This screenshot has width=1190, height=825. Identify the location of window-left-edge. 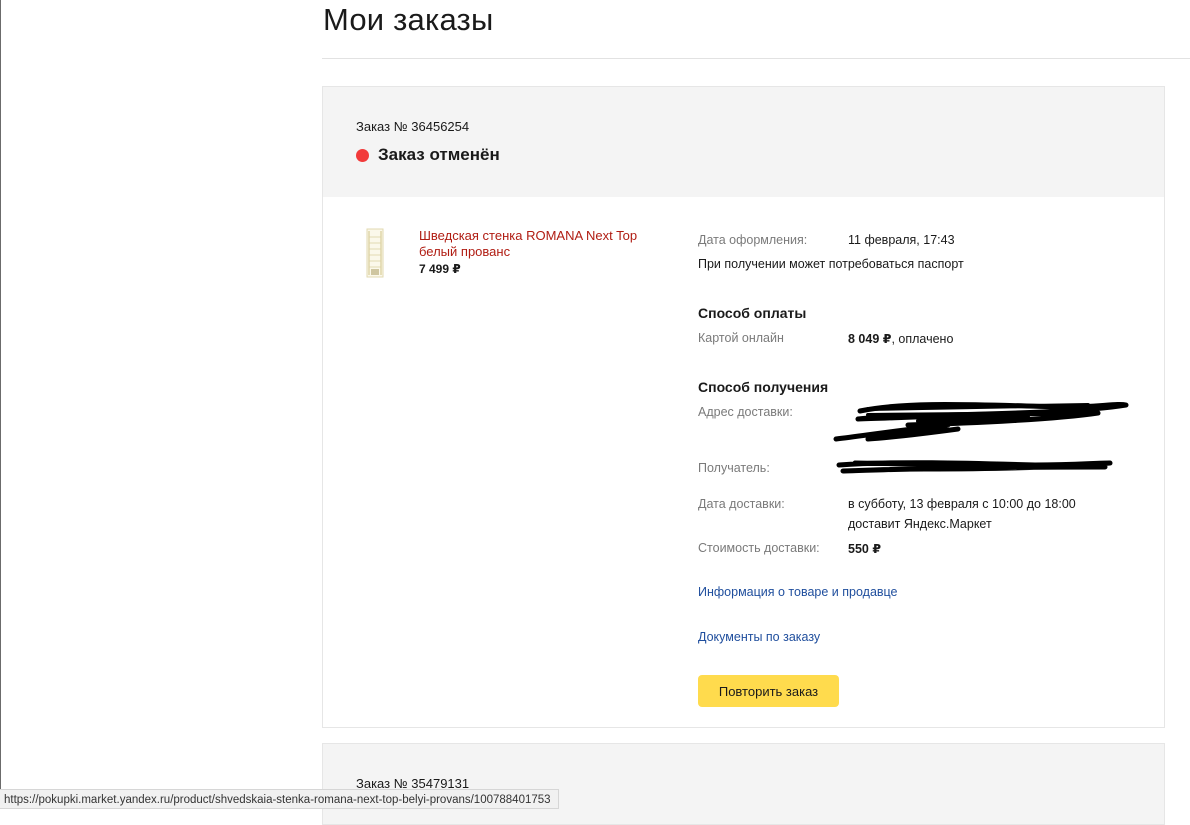
(0, 404).